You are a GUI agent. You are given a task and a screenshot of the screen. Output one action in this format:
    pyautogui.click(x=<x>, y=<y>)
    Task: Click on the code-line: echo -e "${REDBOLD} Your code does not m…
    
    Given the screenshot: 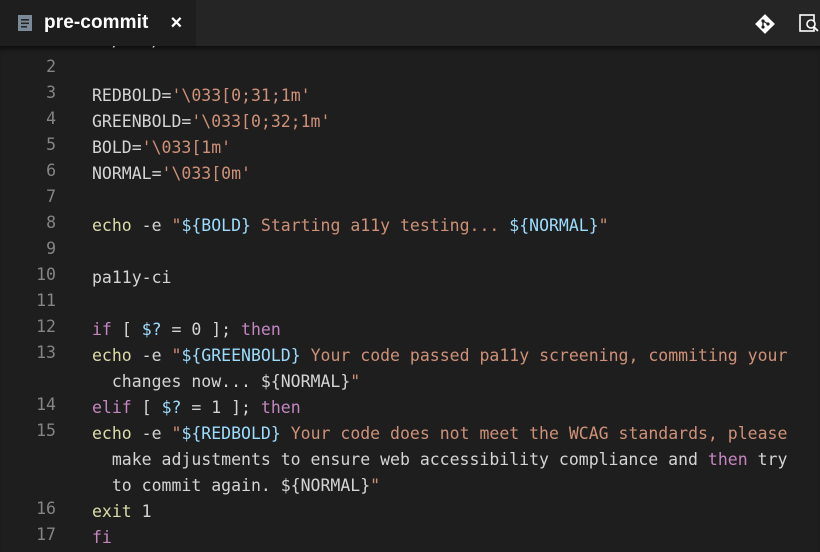 What is the action you would take?
    pyautogui.click(x=440, y=459)
    